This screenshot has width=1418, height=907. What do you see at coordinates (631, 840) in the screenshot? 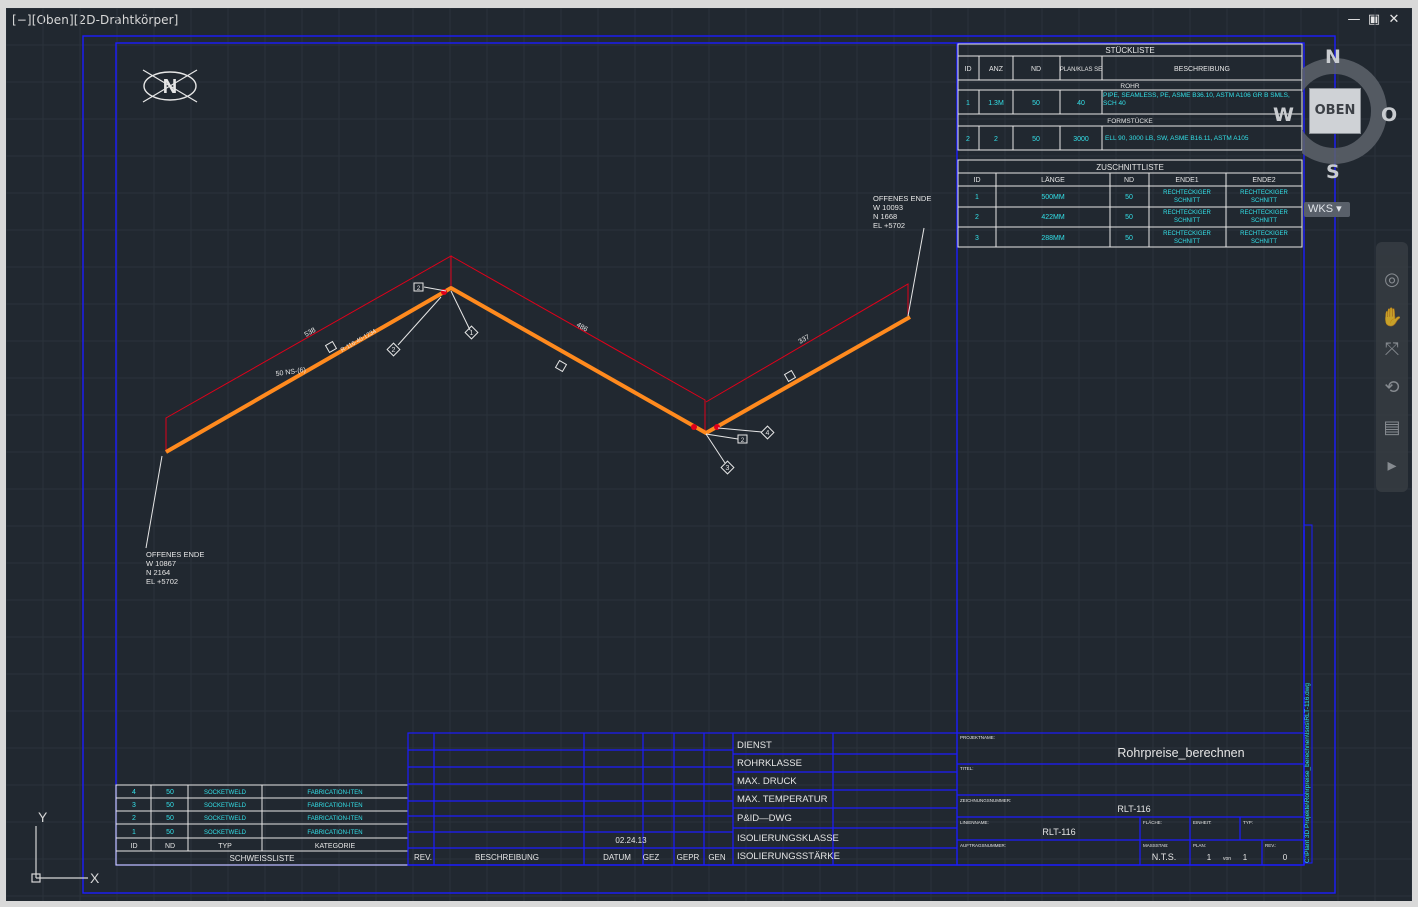
I see `rev-date: 02.24.13` at bounding box center [631, 840].